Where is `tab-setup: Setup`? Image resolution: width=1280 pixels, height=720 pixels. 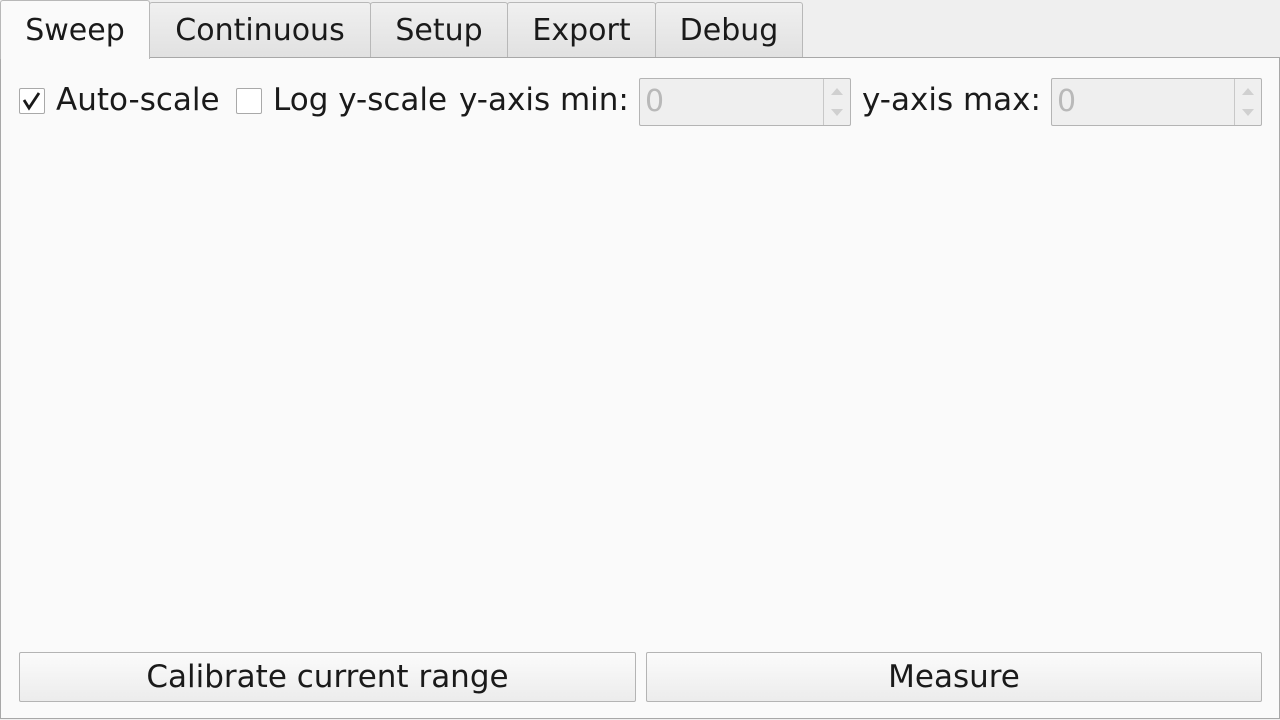 tab-setup: Setup is located at coordinates (439, 29).